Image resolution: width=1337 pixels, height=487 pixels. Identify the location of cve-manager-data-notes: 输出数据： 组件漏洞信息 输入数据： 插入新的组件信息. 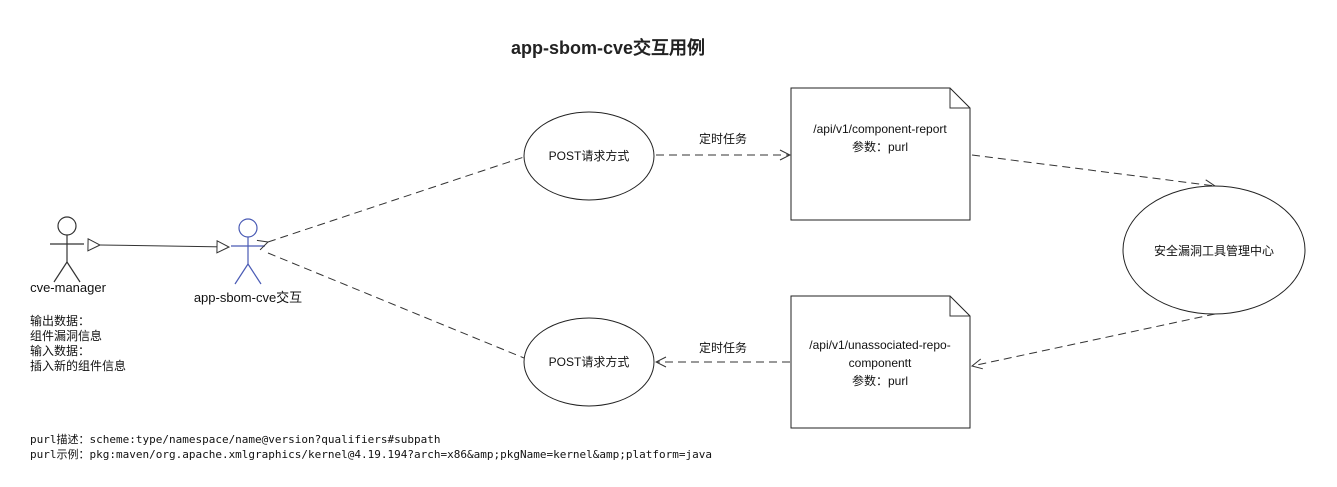
(78, 343).